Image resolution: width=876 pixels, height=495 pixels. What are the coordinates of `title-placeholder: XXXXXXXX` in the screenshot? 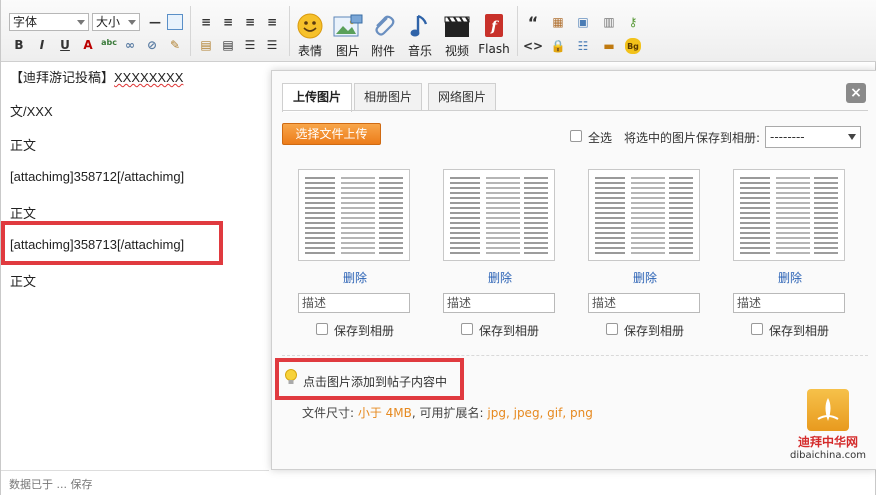 It's located at (149, 77).